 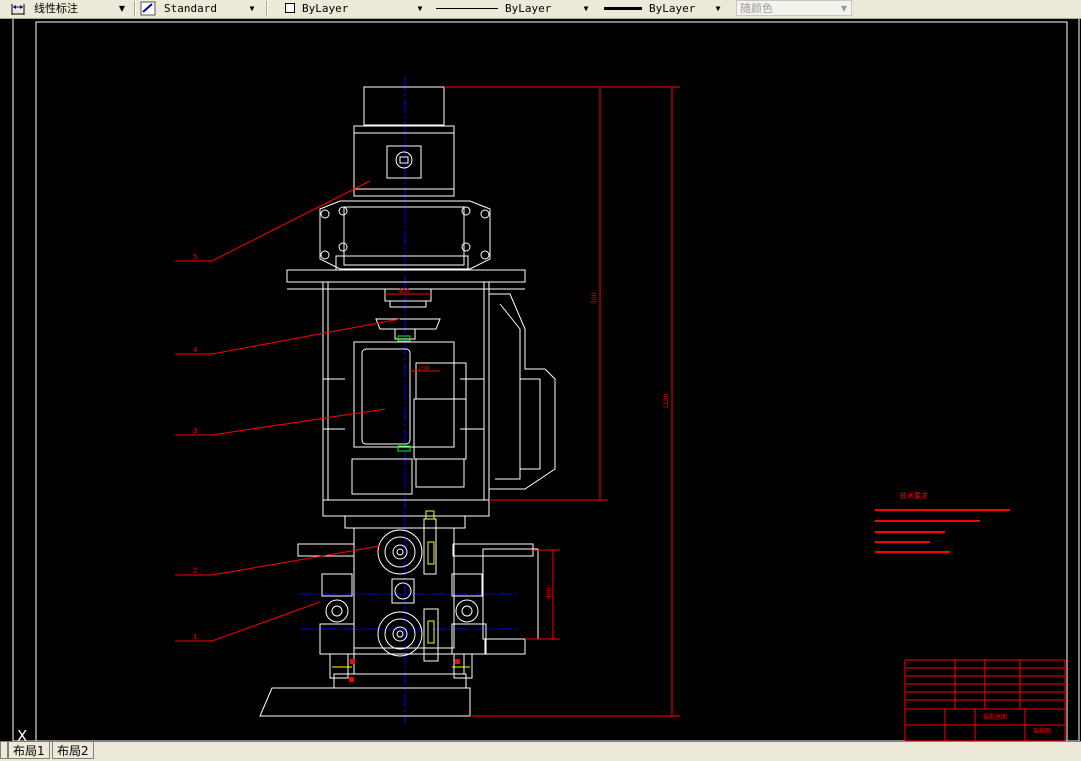 I want to click on dimension-style-value: 线性标注, so click(x=56, y=8).